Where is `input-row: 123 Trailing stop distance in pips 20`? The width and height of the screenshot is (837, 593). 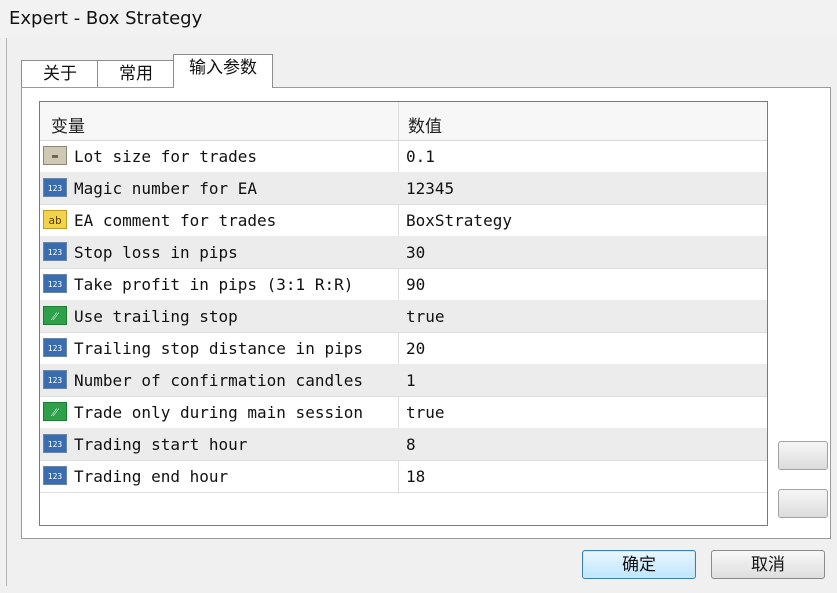 input-row: 123 Trailing stop distance in pips 20 is located at coordinates (403, 348).